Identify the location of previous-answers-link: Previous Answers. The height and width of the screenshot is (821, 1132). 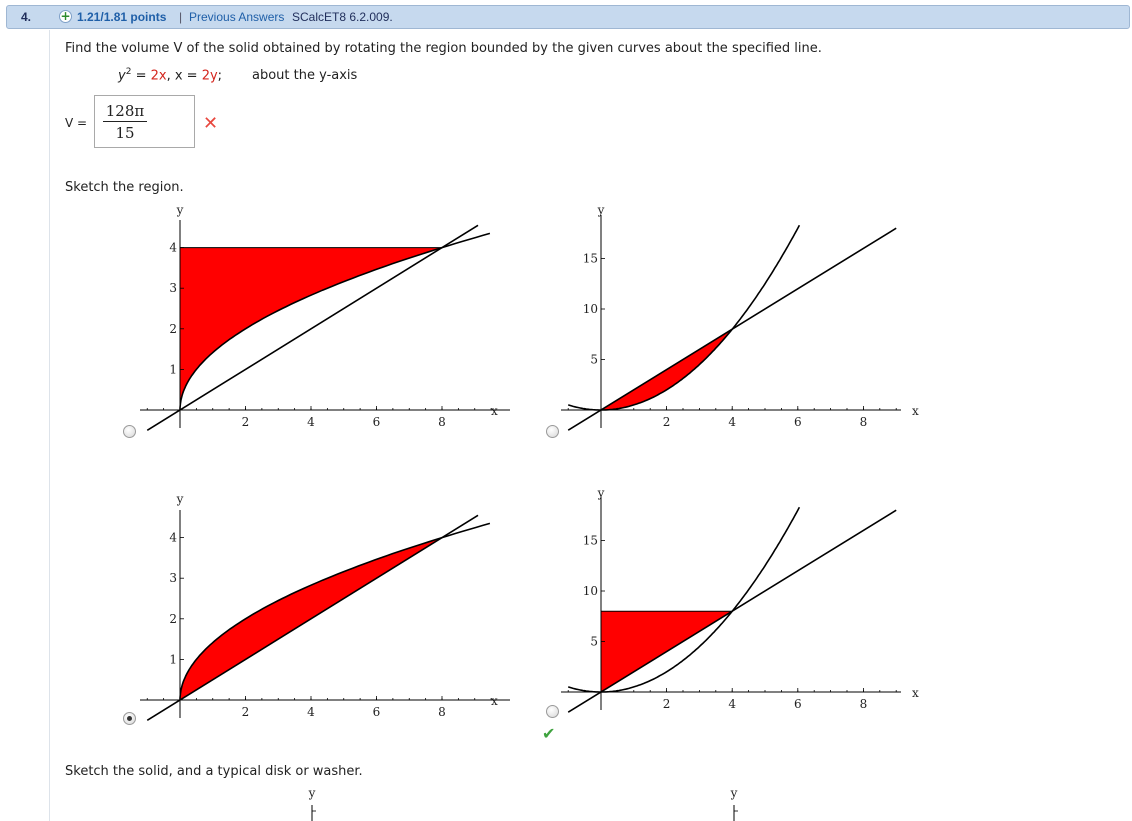
(236, 17).